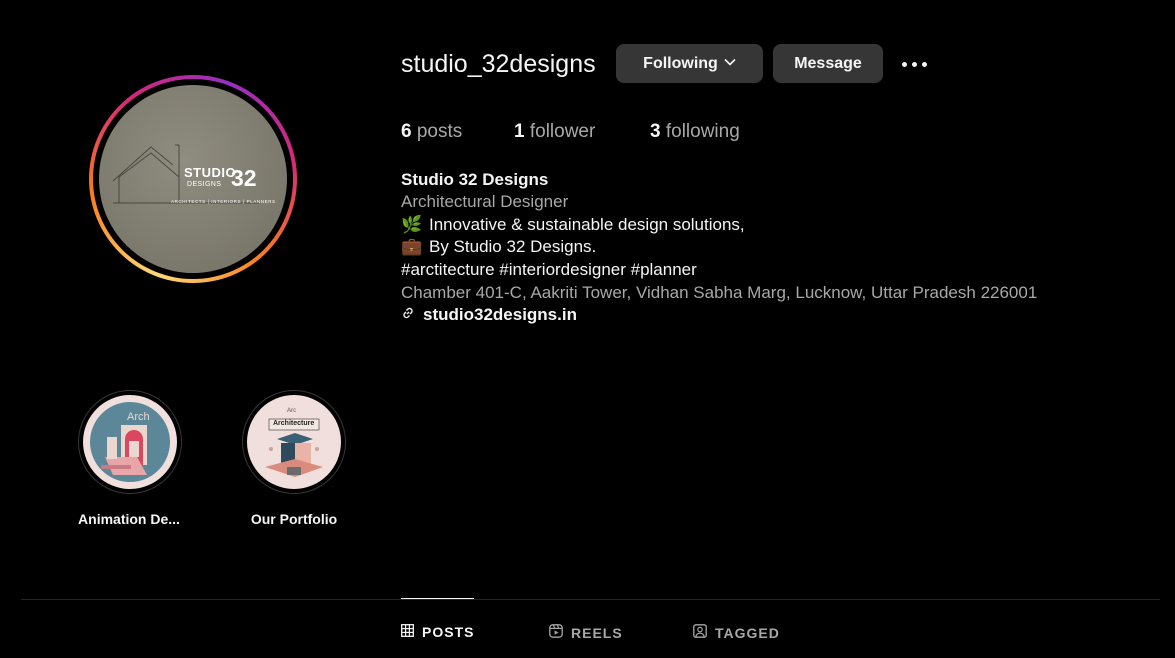 The width and height of the screenshot is (1175, 658). I want to click on active-tab-indicator, so click(437, 598).